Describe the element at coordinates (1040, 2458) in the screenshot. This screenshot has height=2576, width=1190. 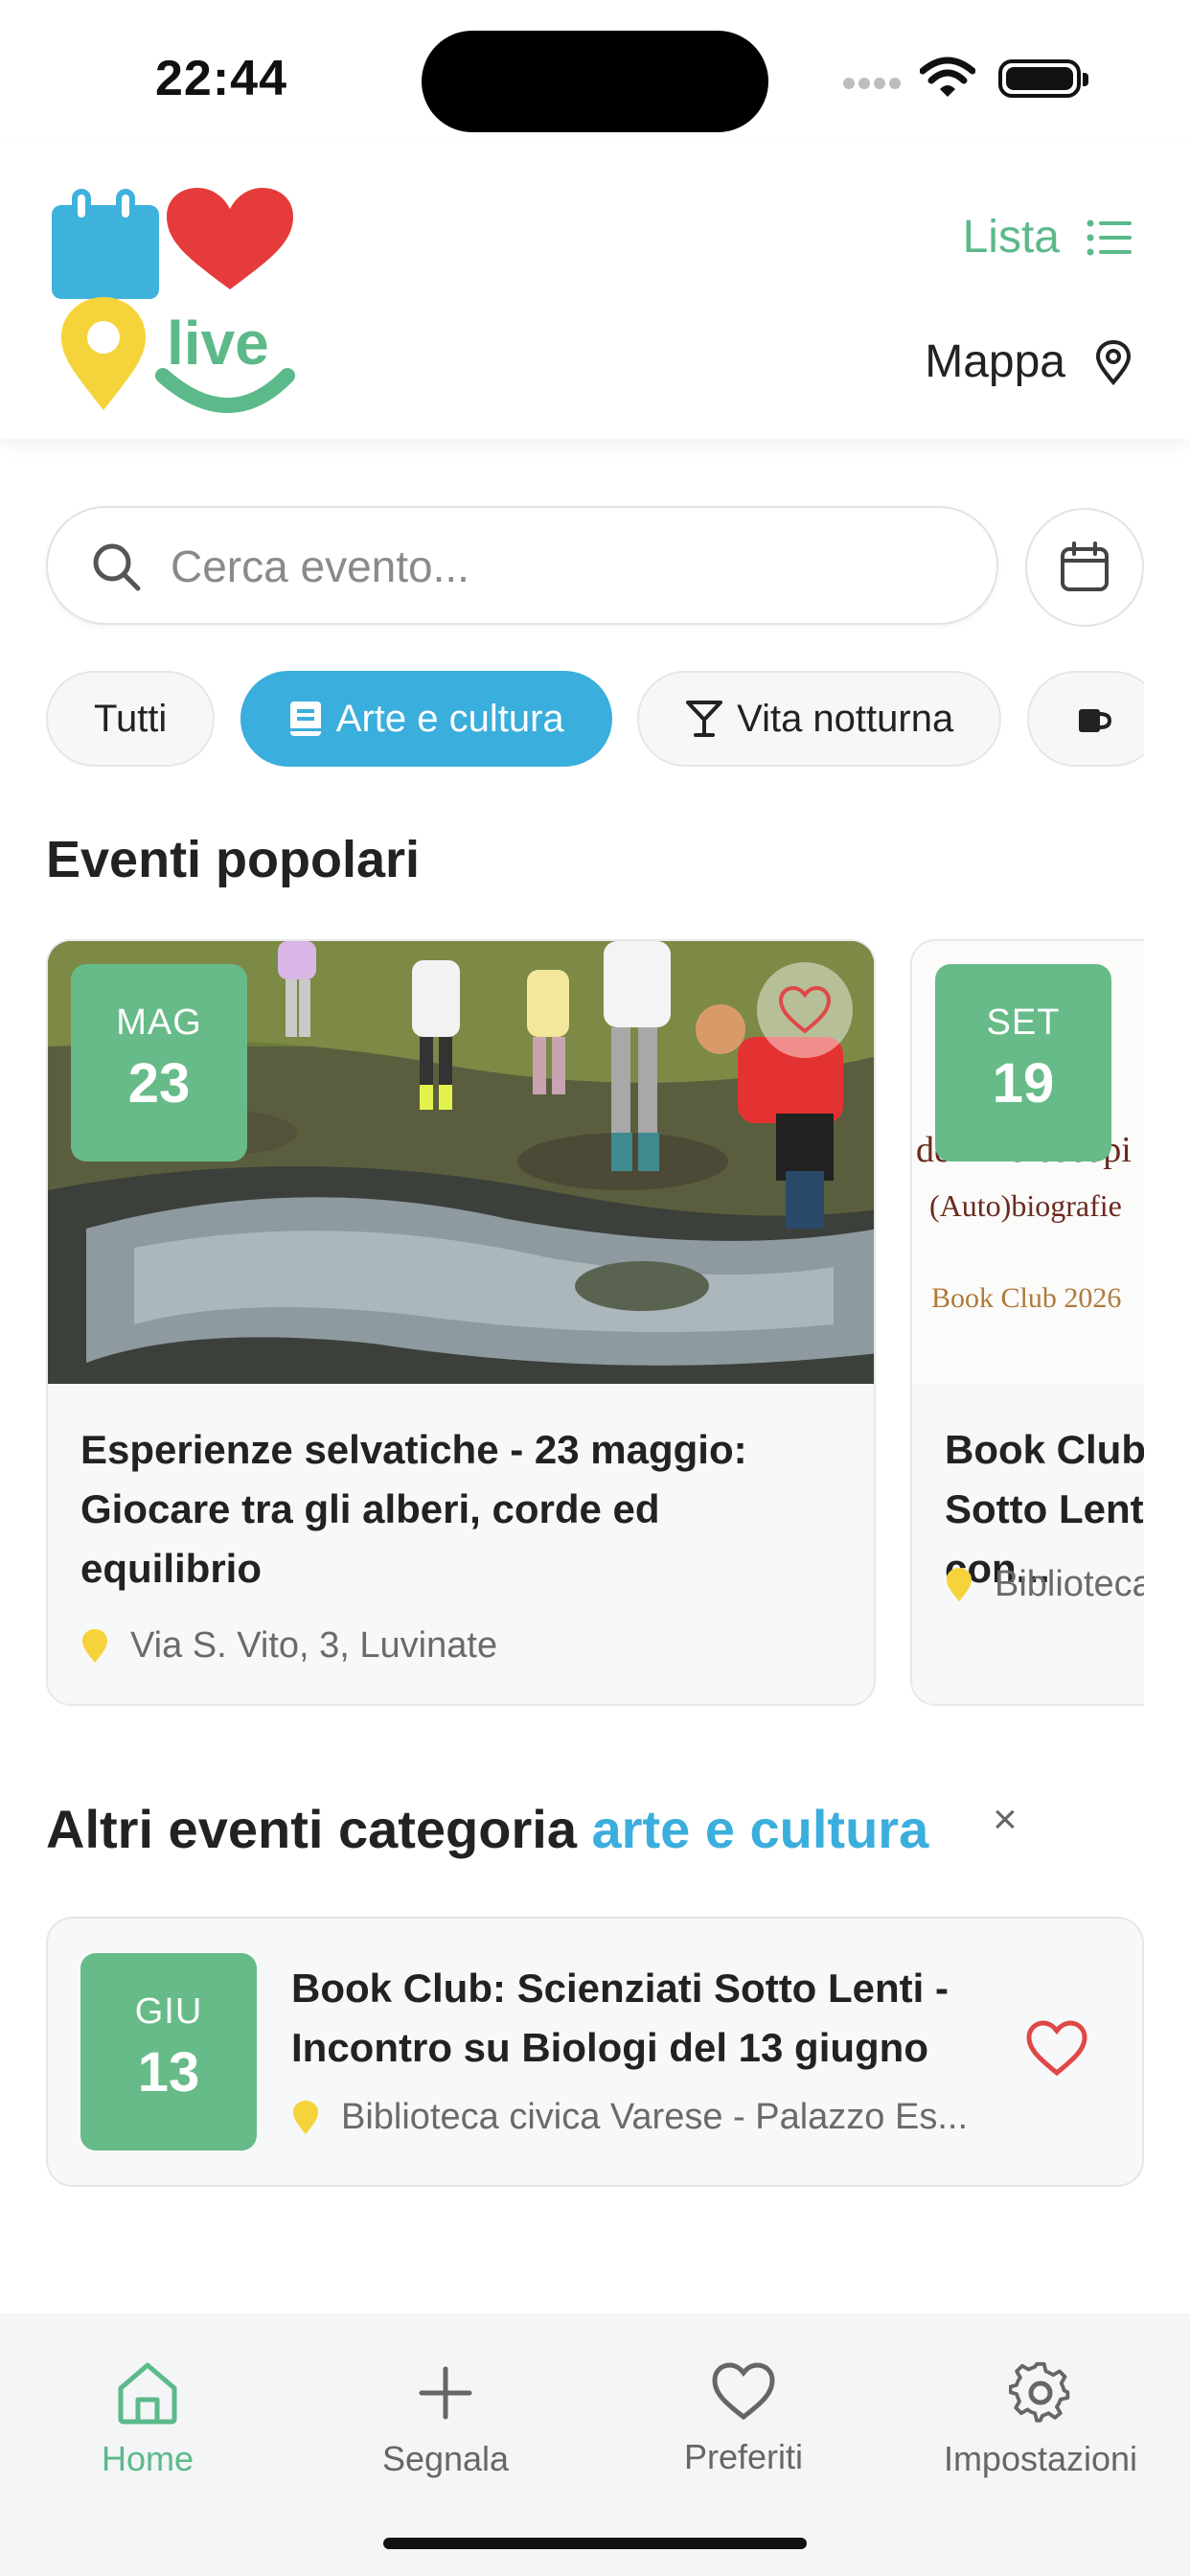
I see `tab-label: Impostazioni` at that location.